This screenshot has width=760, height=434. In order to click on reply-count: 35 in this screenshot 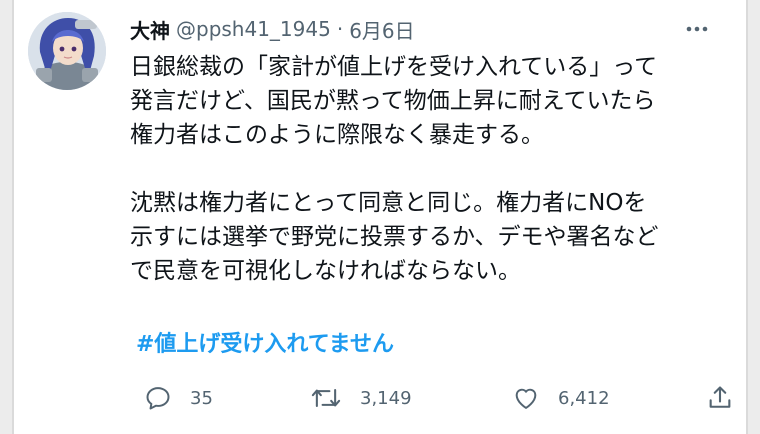, I will do `click(201, 398)`.